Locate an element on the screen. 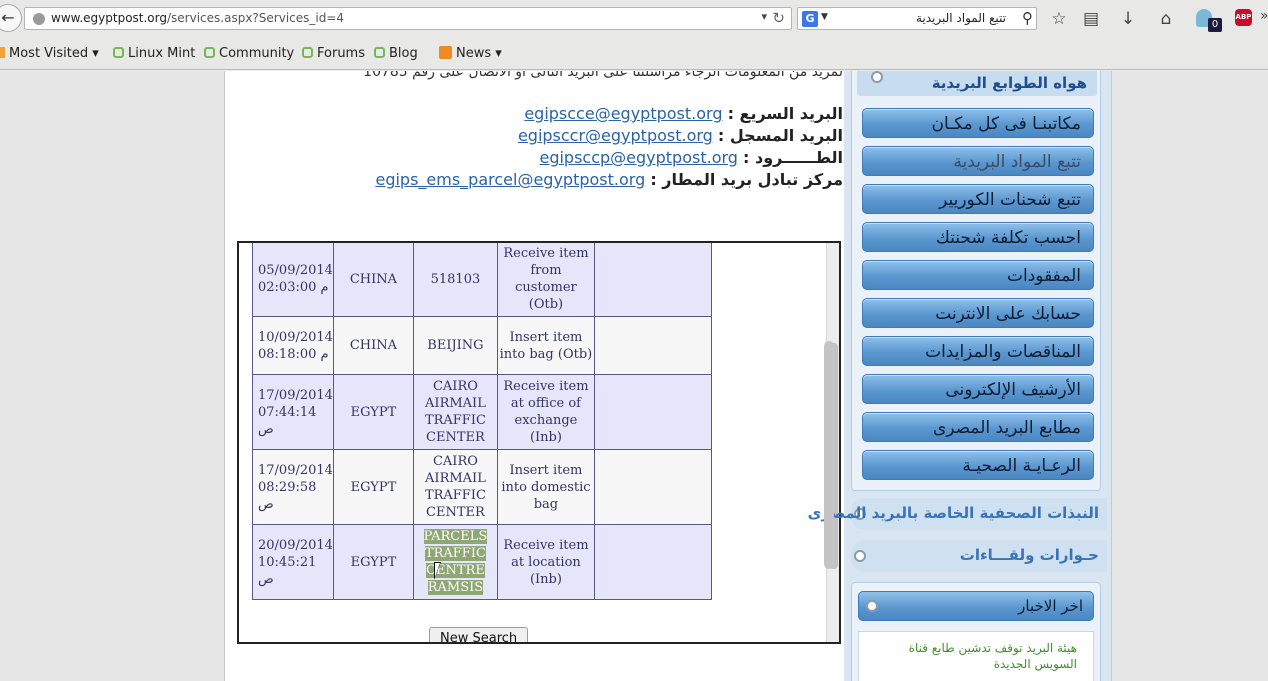 This screenshot has width=1268, height=681. search-input: تتبع المواد البريدية is located at coordinates (961, 18).